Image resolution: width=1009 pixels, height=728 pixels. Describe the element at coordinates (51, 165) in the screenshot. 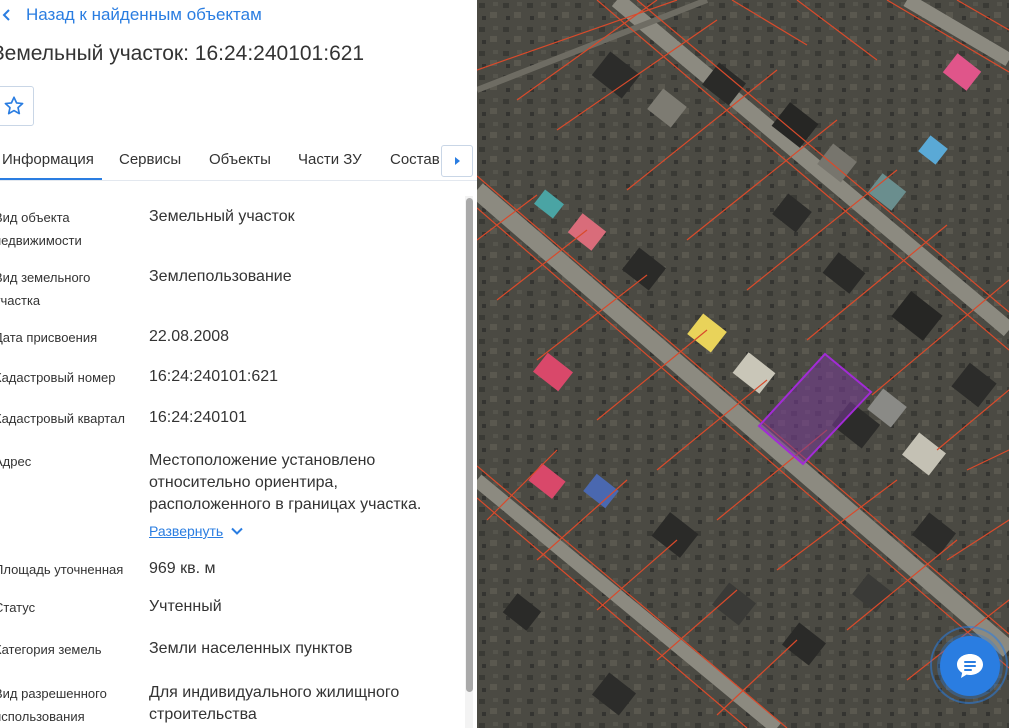

I see `tab-information: Информация` at that location.